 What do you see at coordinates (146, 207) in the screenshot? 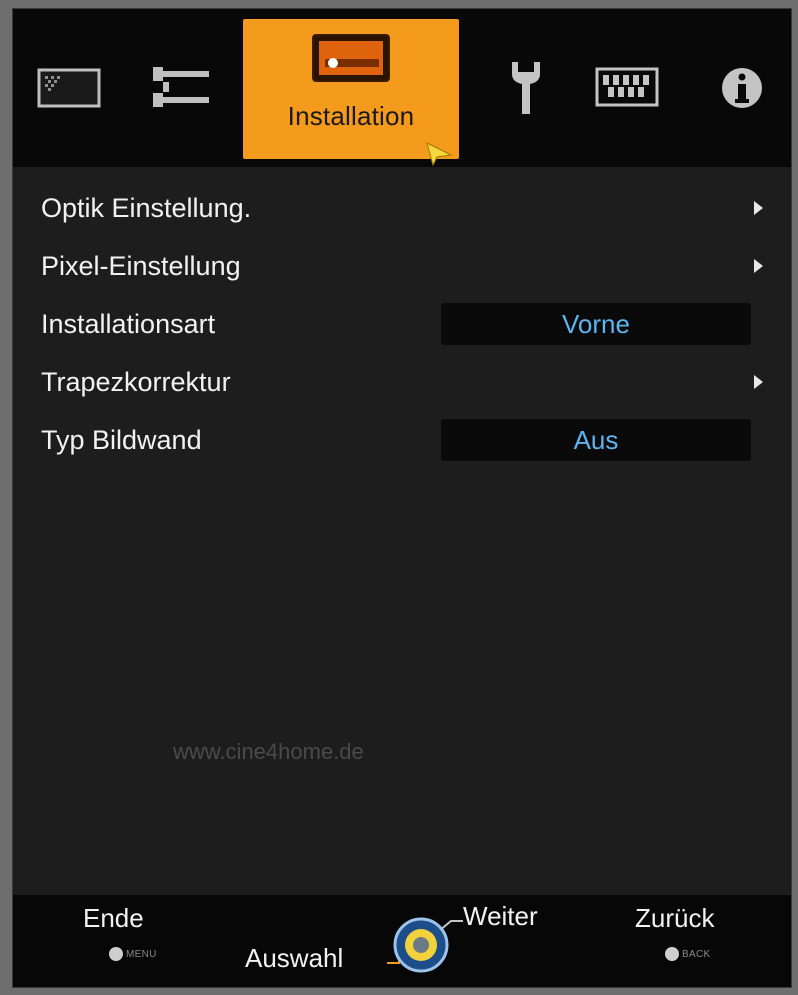
I see `menu-item-label: Optik Einstellung.` at bounding box center [146, 207].